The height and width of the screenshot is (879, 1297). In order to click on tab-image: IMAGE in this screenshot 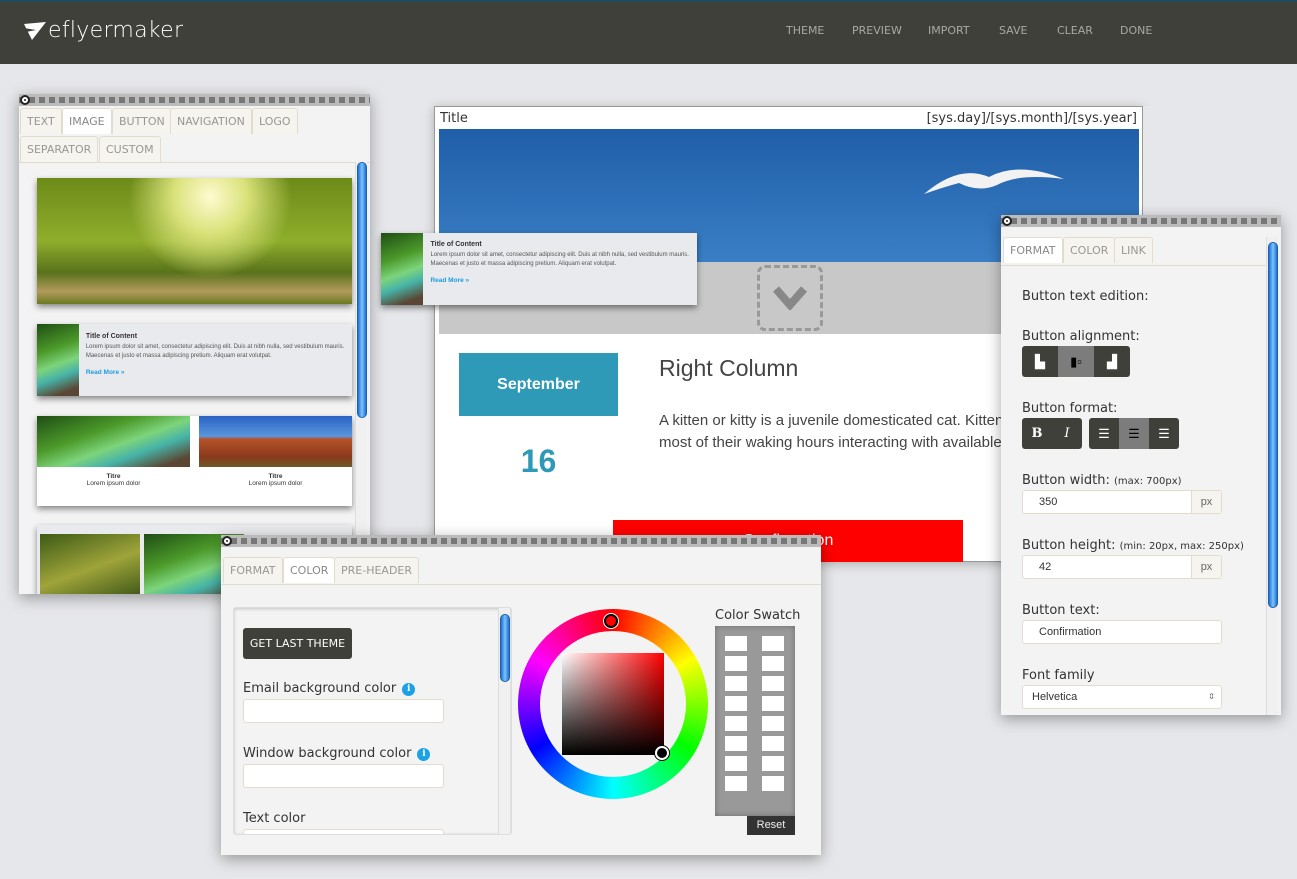, I will do `click(87, 121)`.